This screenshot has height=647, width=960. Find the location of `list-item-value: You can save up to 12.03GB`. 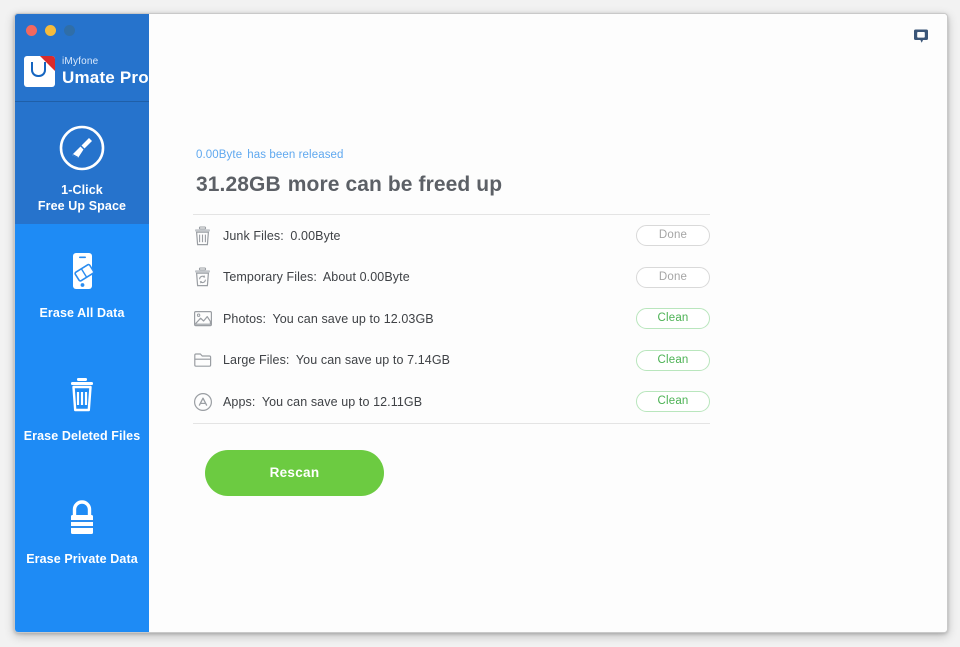

list-item-value: You can save up to 12.03GB is located at coordinates (353, 318).